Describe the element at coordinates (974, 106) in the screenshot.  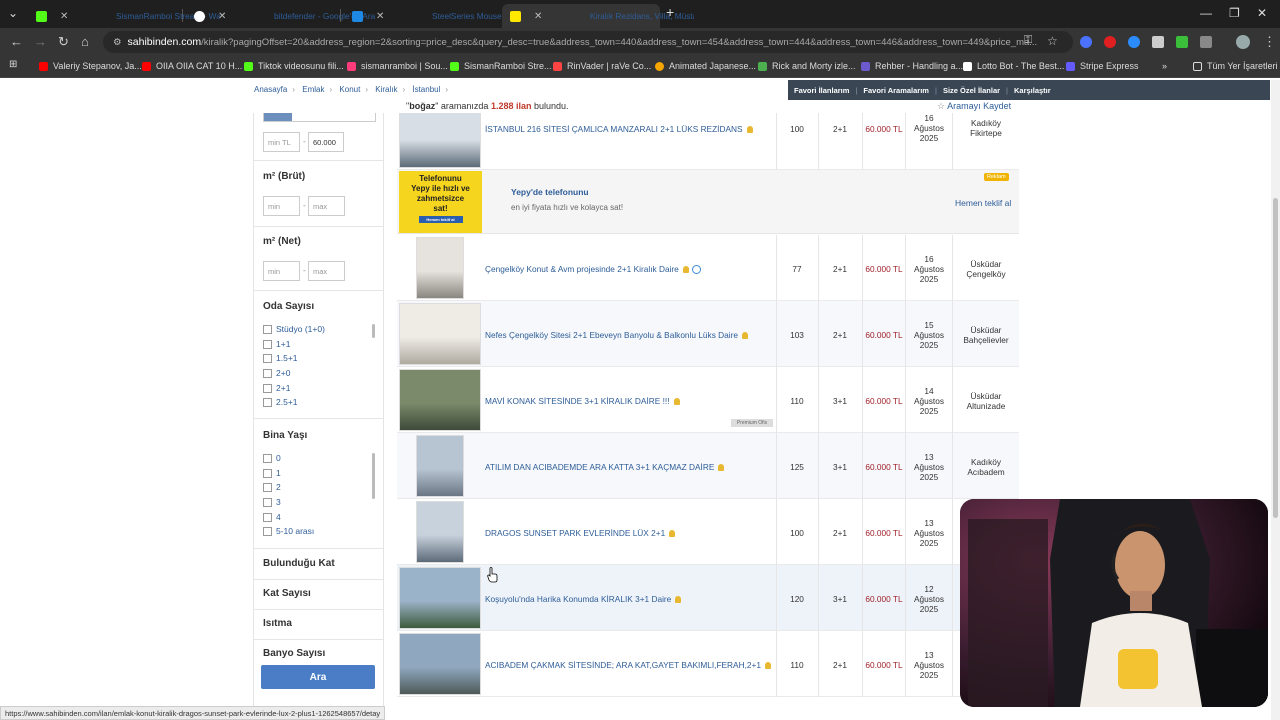
I see `save-search-link: ☆ Aramayı Kaydet` at that location.